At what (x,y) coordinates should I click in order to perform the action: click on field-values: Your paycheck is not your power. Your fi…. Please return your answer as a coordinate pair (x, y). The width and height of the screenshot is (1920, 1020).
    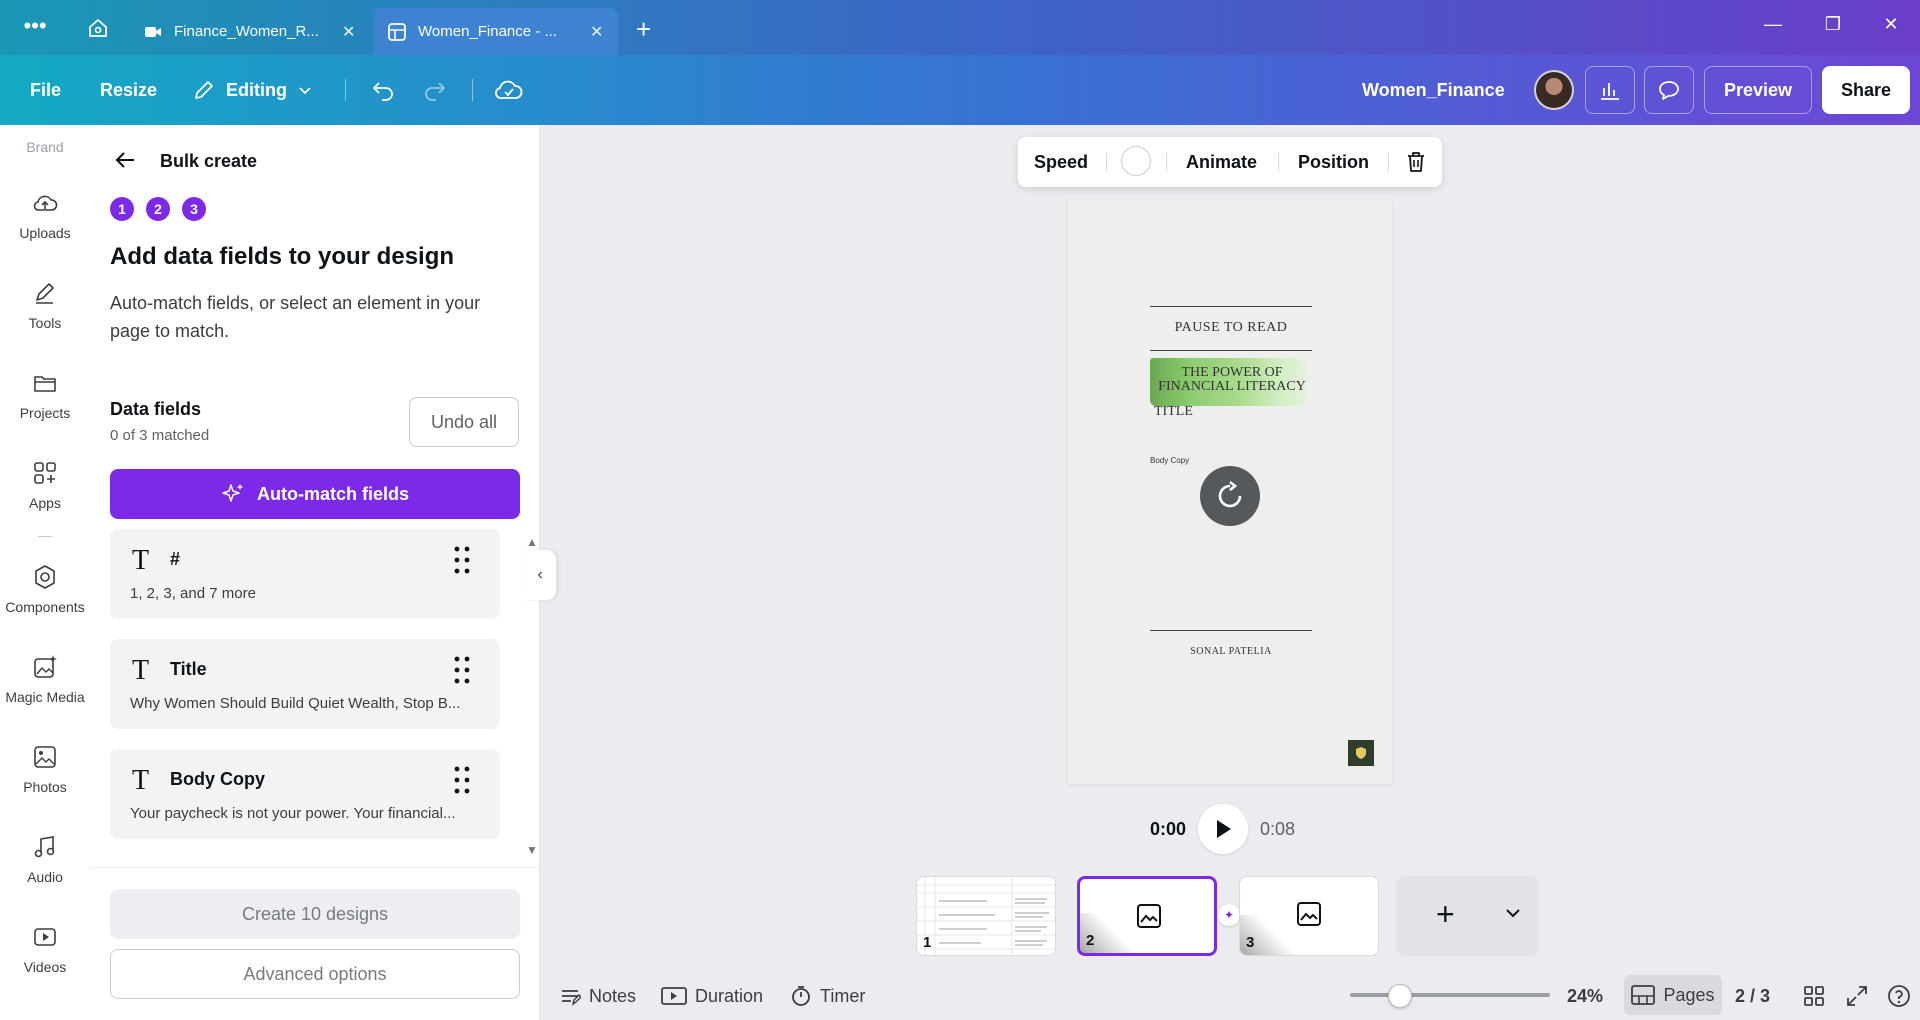
    Looking at the image, I should click on (293, 813).